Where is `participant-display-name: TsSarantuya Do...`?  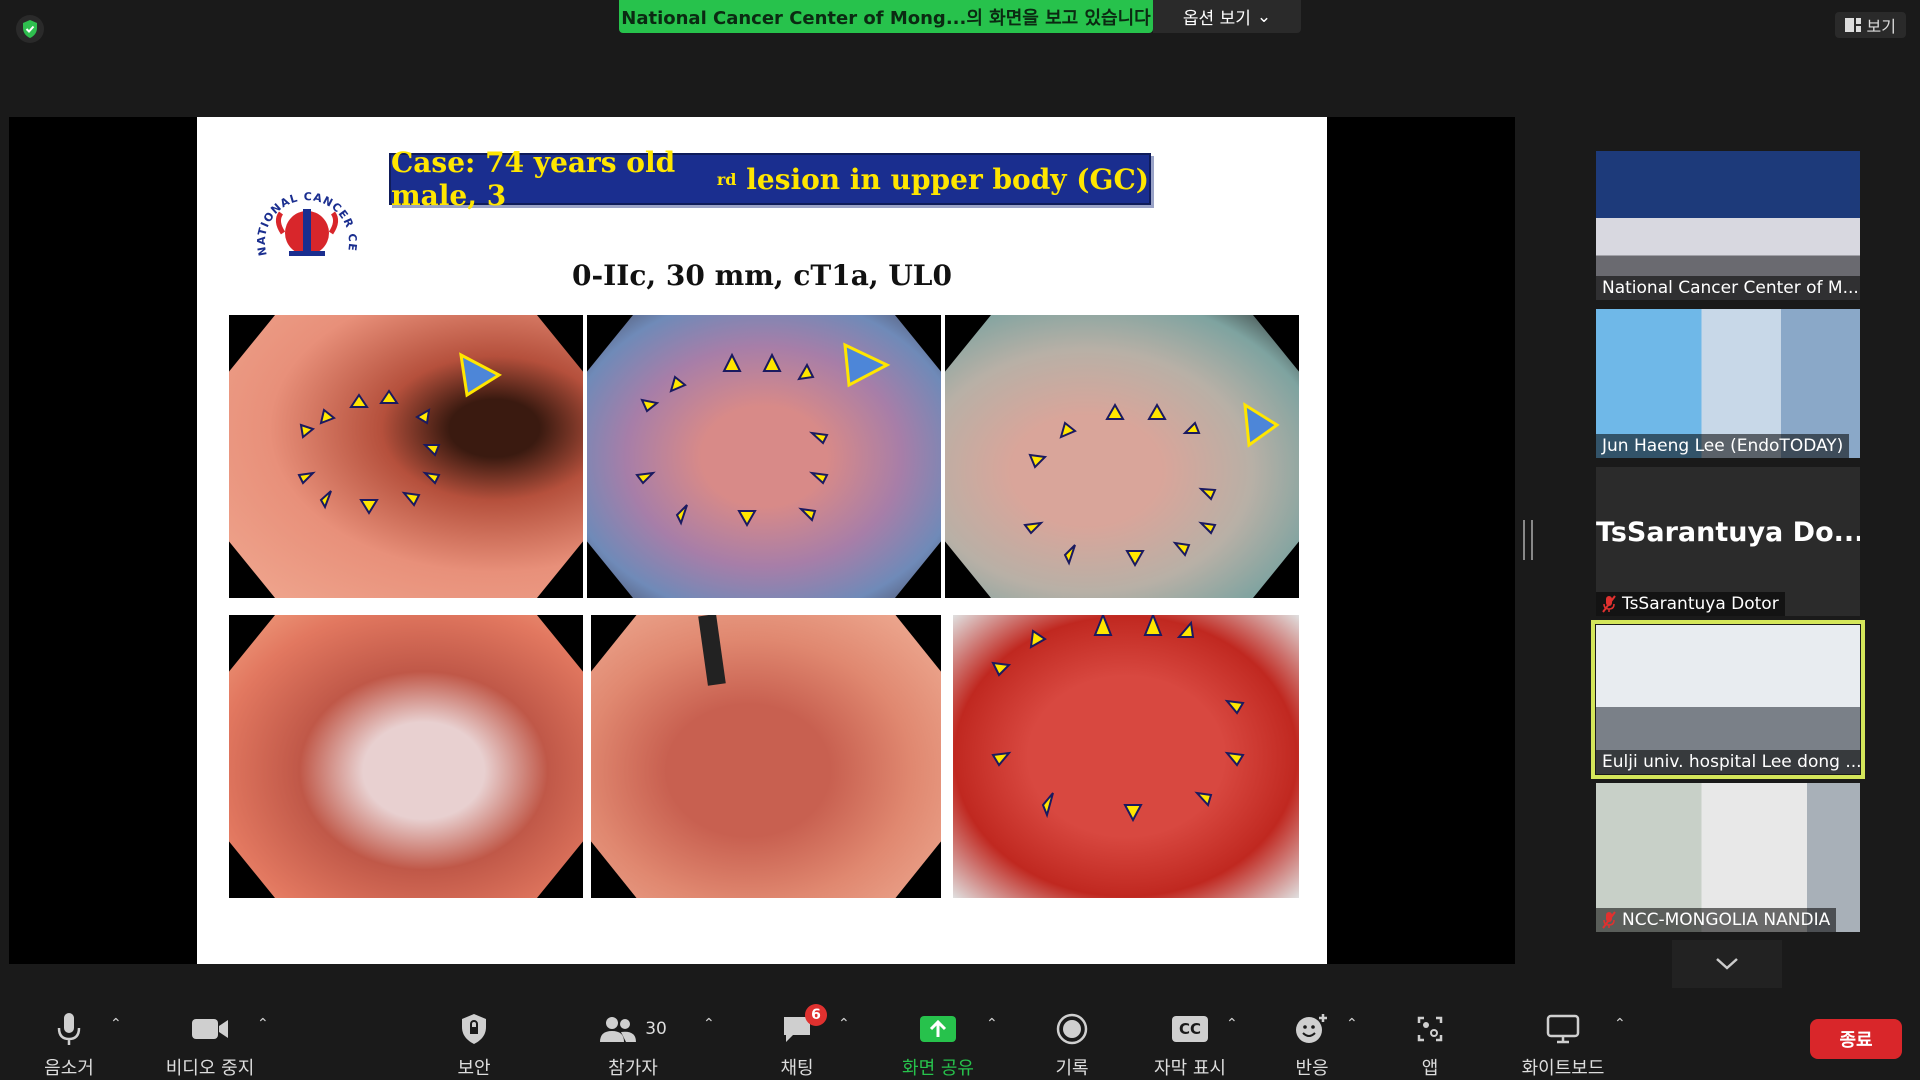 participant-display-name: TsSarantuya Do... is located at coordinates (1728, 532).